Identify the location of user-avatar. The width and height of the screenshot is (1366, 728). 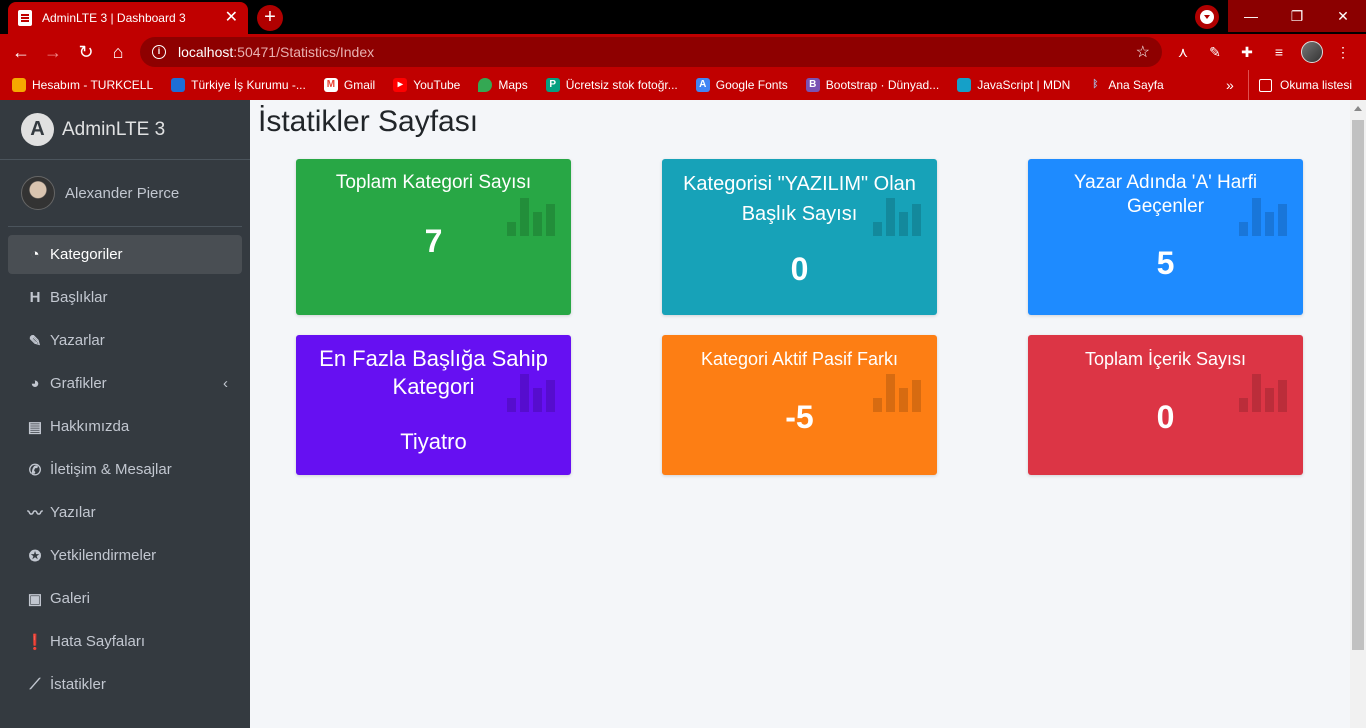
(38, 193).